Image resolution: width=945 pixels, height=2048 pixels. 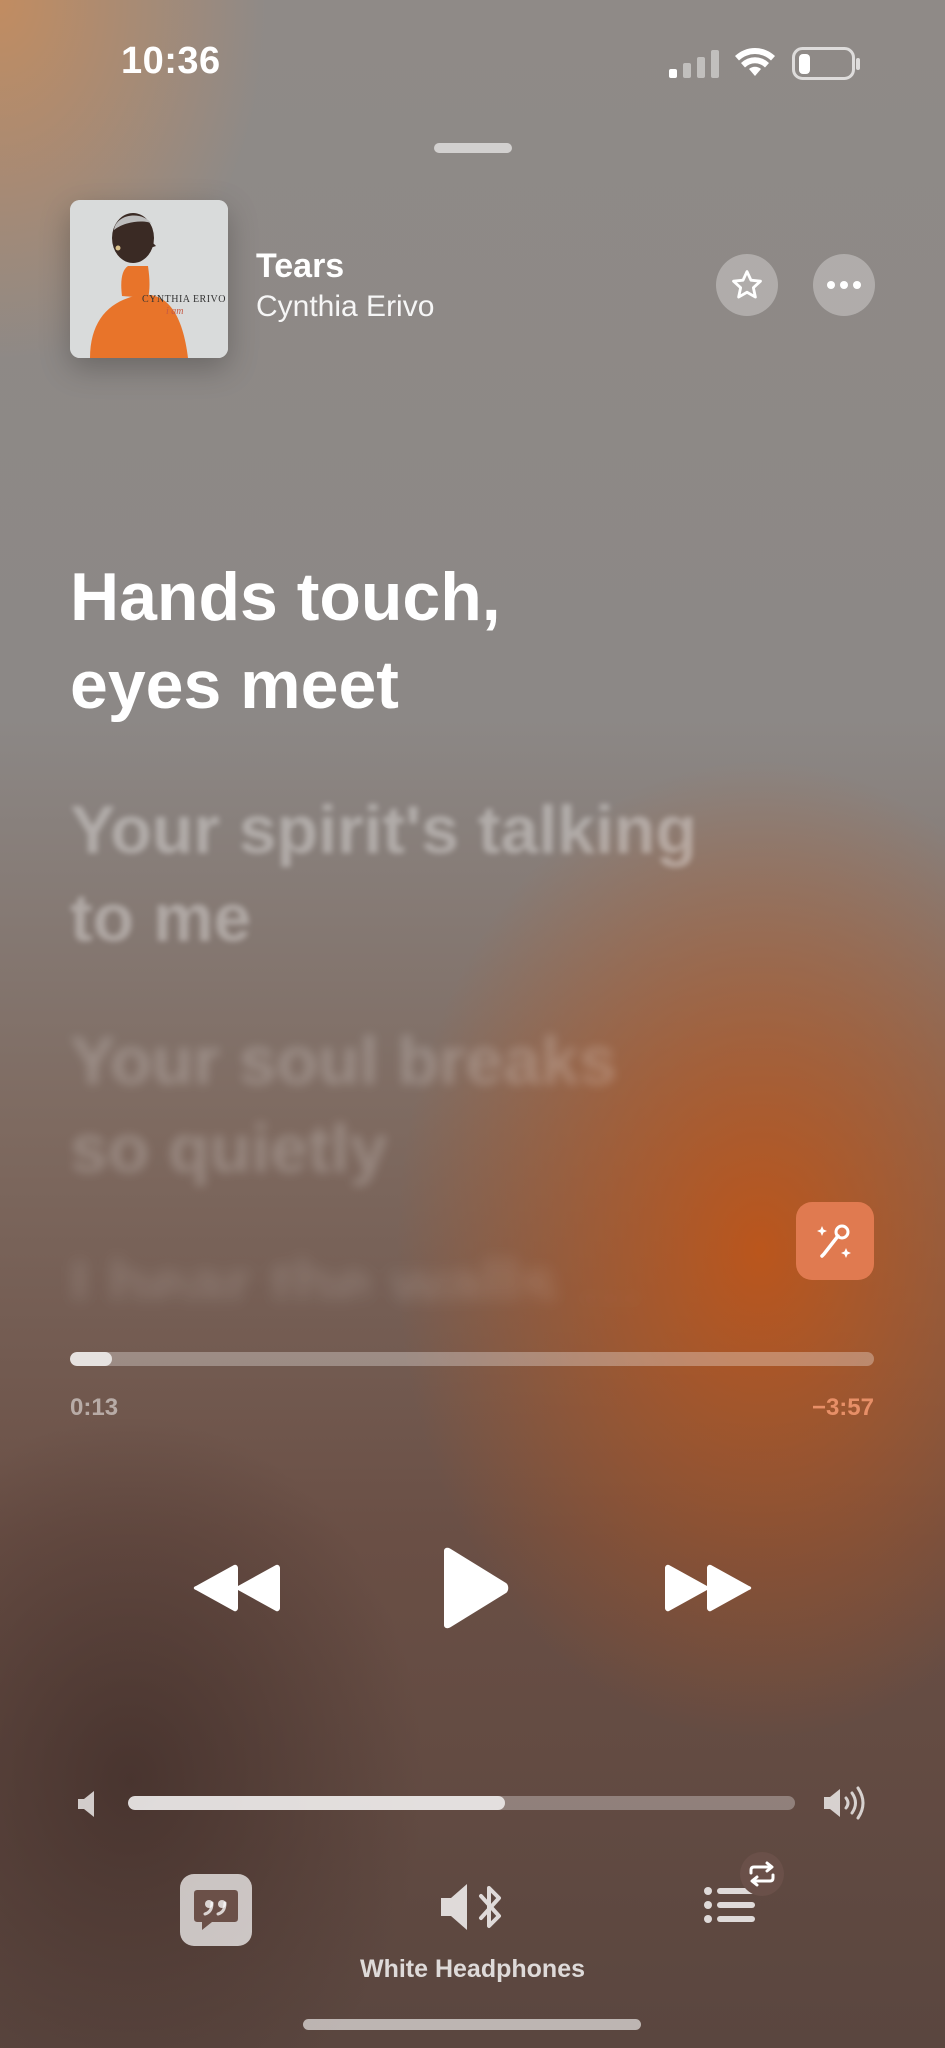 I want to click on lyrics-button, so click(x=216, y=1910).